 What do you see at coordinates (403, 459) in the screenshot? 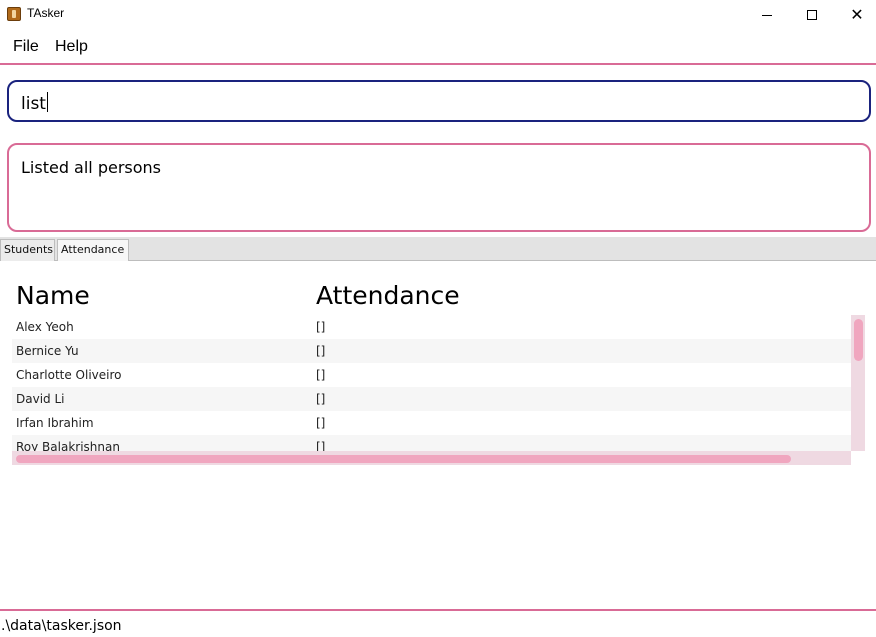
I see `horizontal-scroll-thumb` at bounding box center [403, 459].